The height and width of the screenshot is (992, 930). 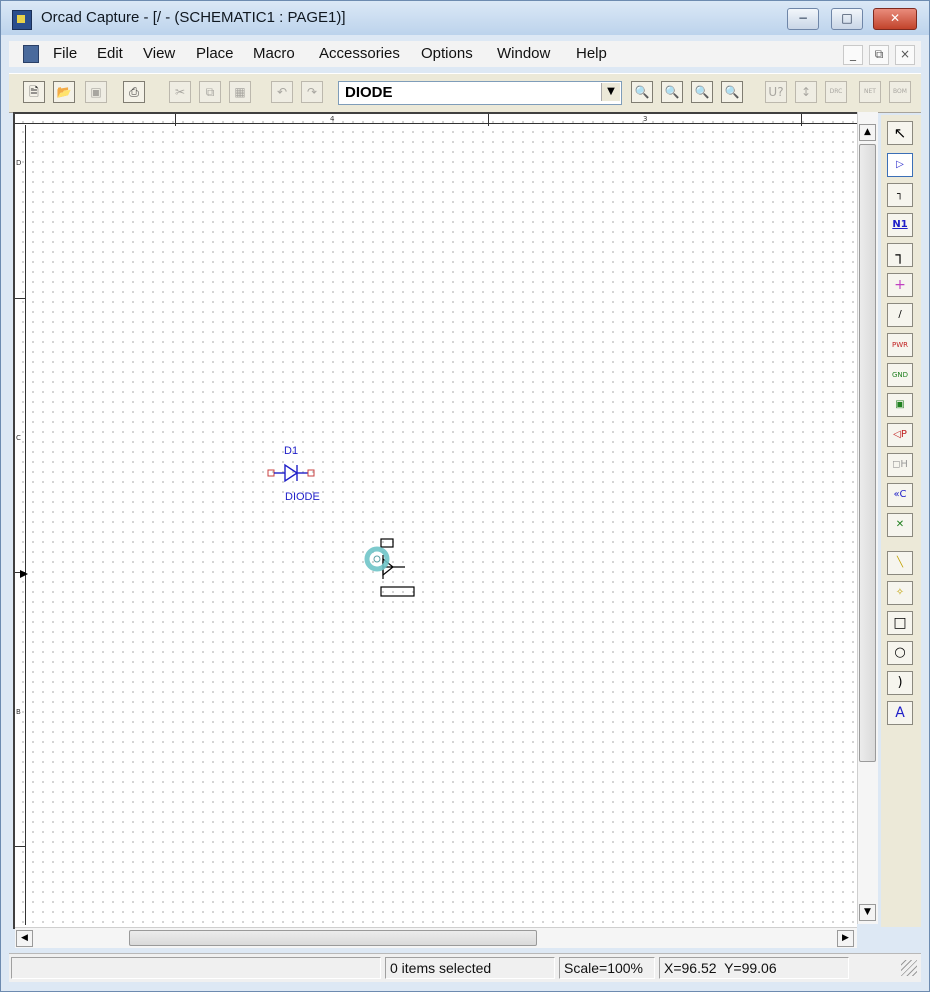 I want to click on place-power-icon: PWR, so click(x=900, y=345).